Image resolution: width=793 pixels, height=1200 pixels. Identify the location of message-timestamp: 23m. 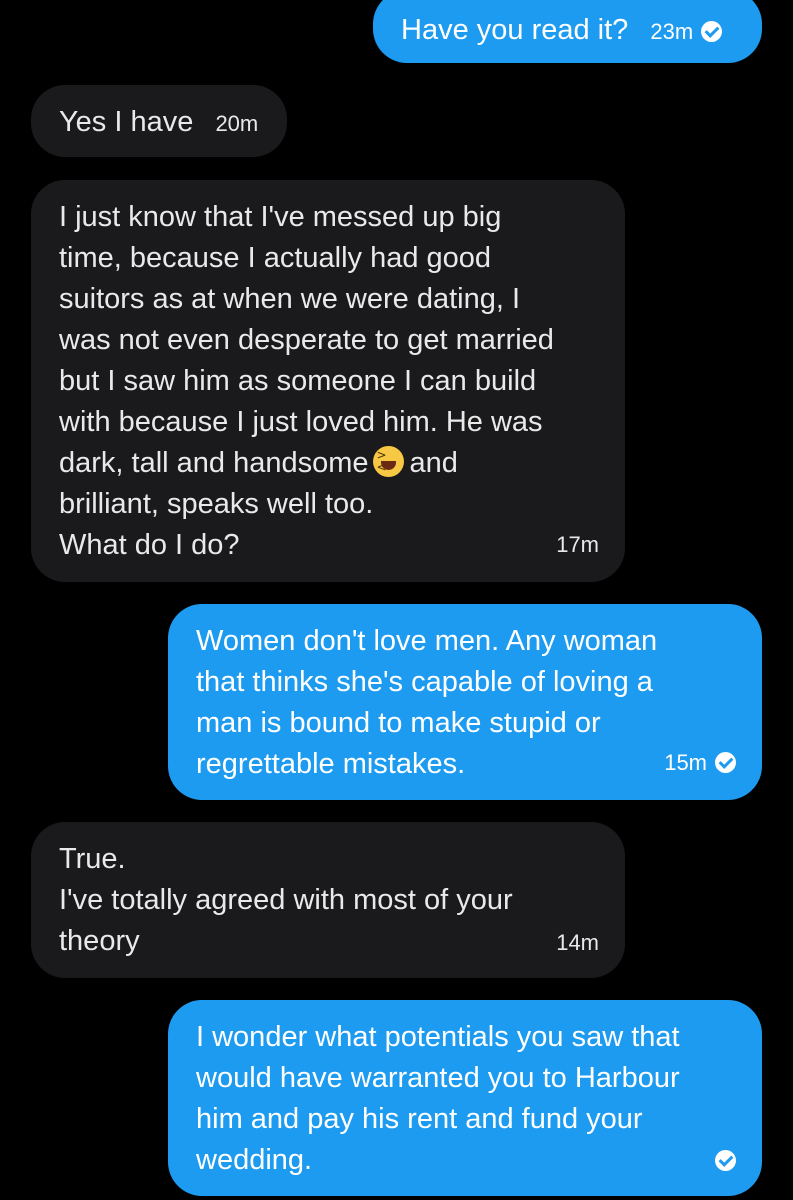
(686, 31).